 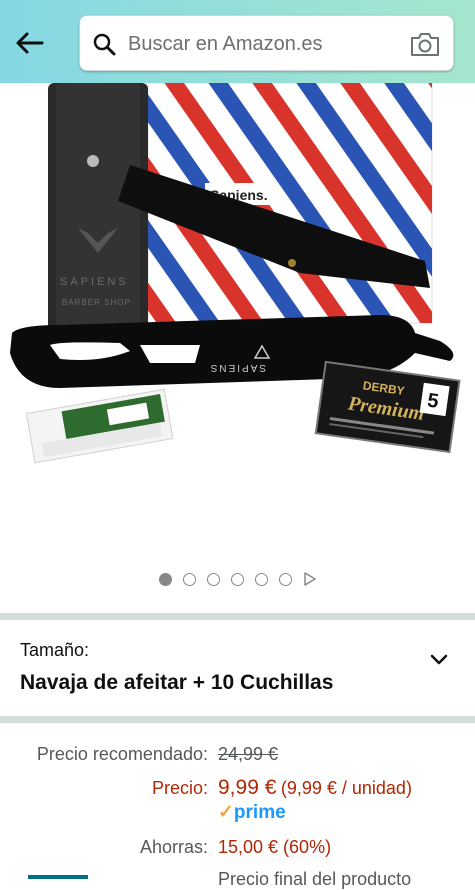 I want to click on arrow-left-icon, so click(x=30, y=43).